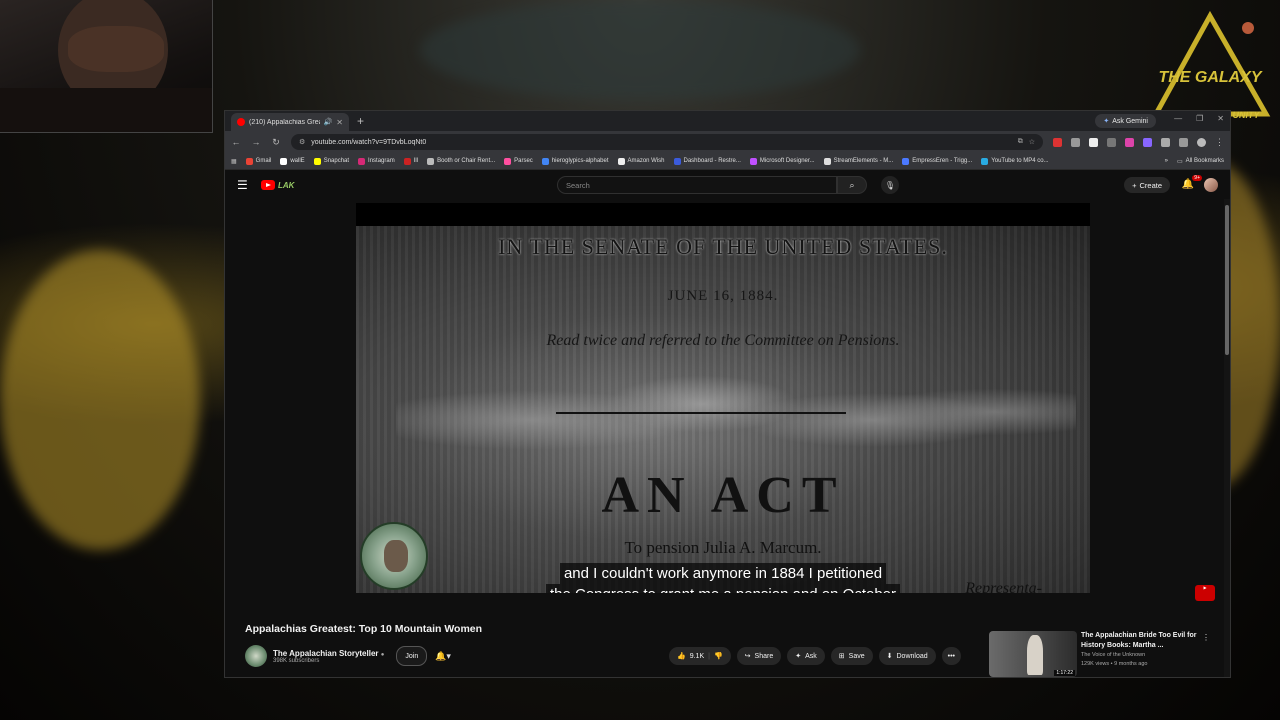 The width and height of the screenshot is (1280, 720). I want to click on join-button: Join, so click(412, 656).